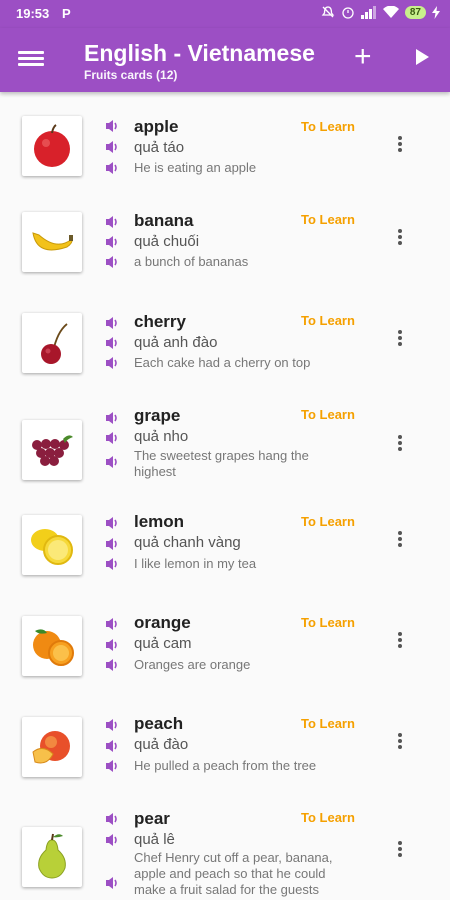 The width and height of the screenshot is (450, 900). Describe the element at coordinates (199, 53) in the screenshot. I see `page-title: English - Vietnamese` at that location.